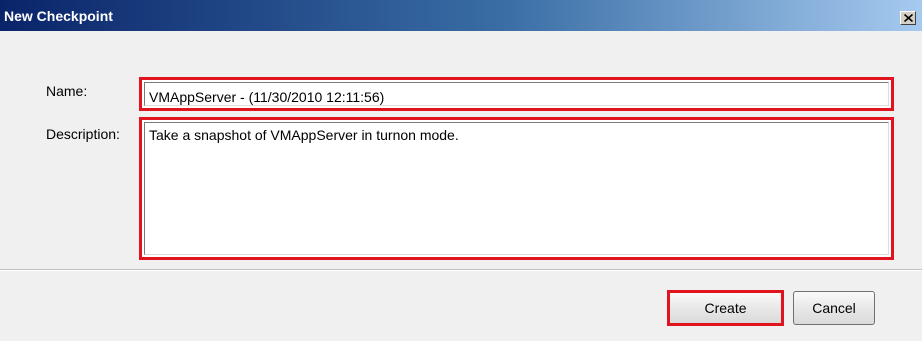  I want to click on cancel-button: Cancel, so click(834, 308).